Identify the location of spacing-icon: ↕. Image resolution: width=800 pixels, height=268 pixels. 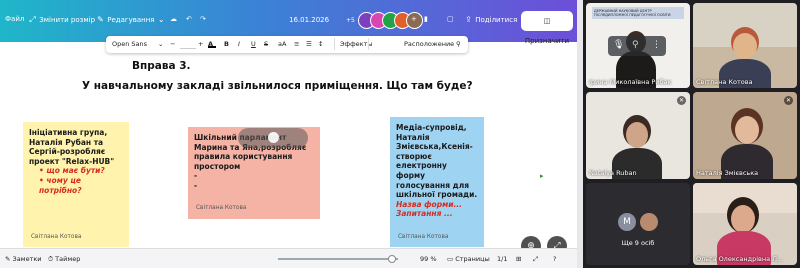
(320, 44).